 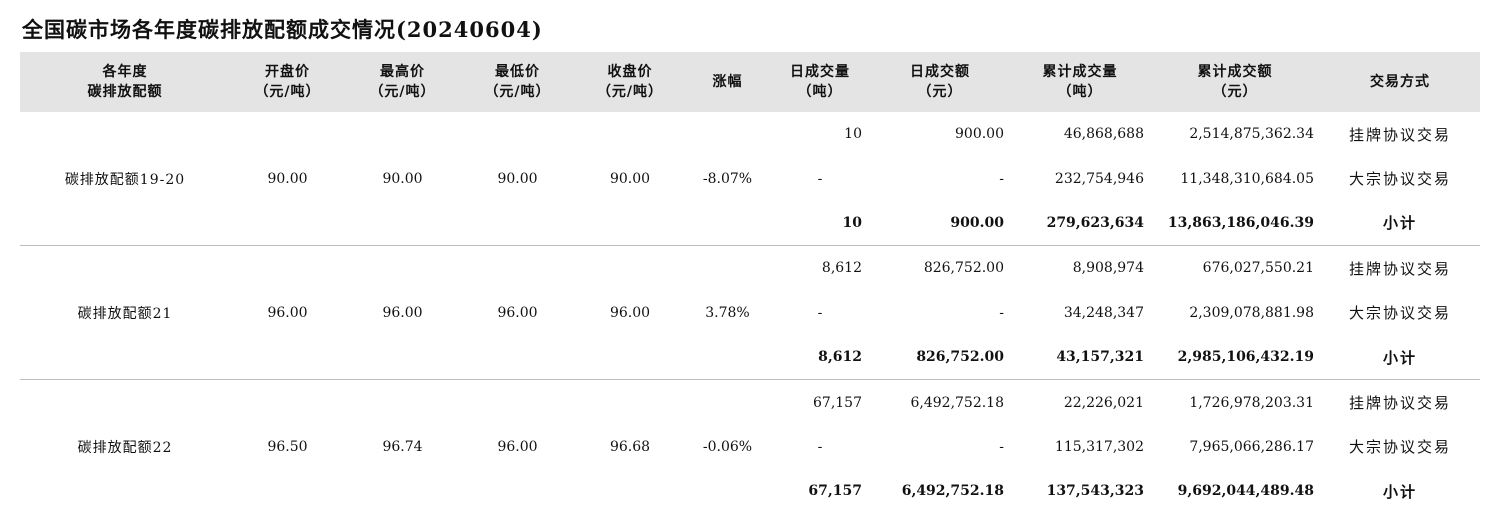 I want to click on header-year: 各年度 碳排放配额, so click(x=125, y=82).